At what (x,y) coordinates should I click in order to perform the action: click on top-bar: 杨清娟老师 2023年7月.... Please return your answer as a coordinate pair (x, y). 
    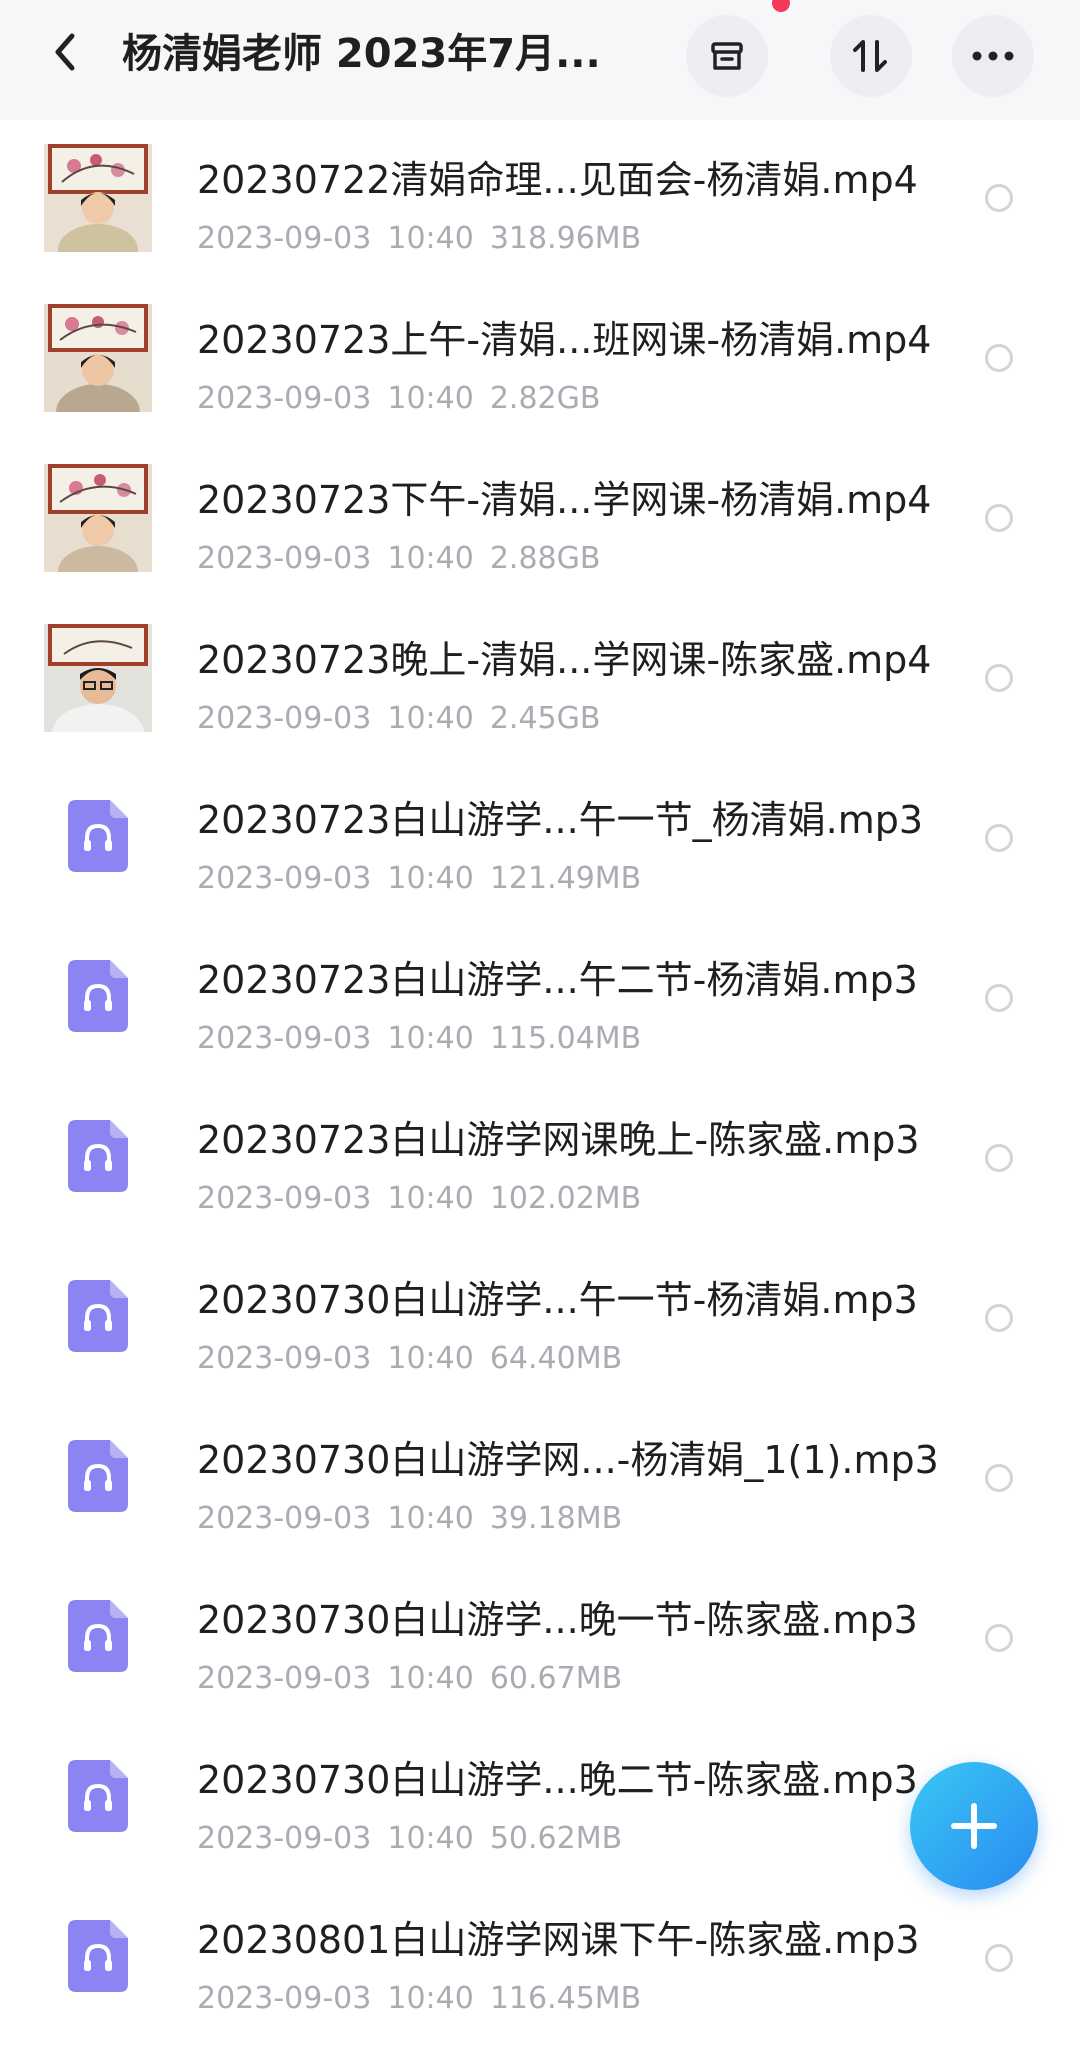
    Looking at the image, I should click on (540, 60).